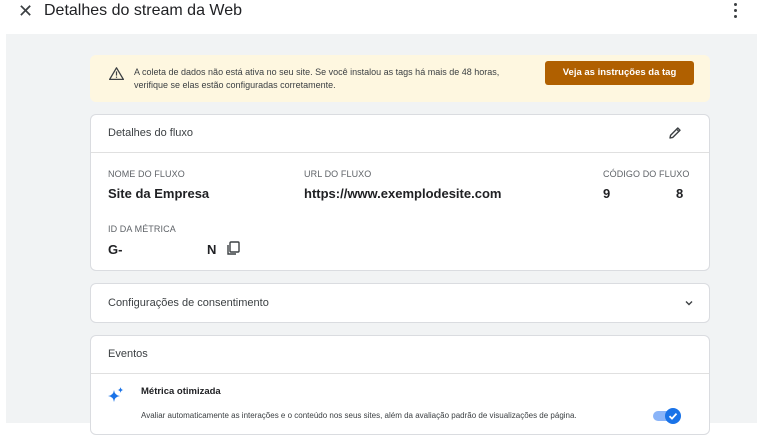 The height and width of the screenshot is (435, 763). I want to click on metric-id-label: ID DA MÉTRICA, so click(142, 229).